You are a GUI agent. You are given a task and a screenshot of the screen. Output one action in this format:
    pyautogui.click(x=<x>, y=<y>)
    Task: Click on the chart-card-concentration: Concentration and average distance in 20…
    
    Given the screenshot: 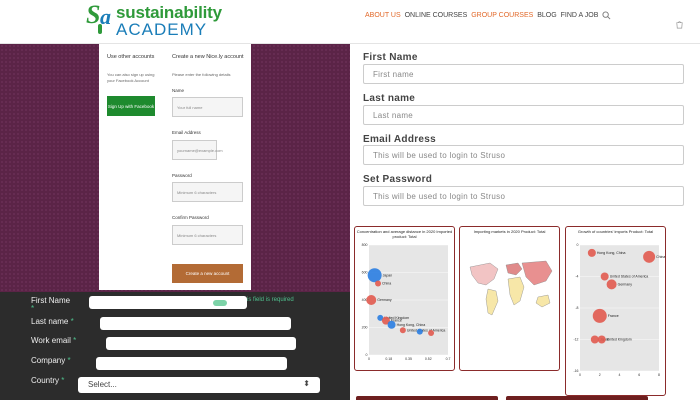 What is the action you would take?
    pyautogui.click(x=404, y=298)
    